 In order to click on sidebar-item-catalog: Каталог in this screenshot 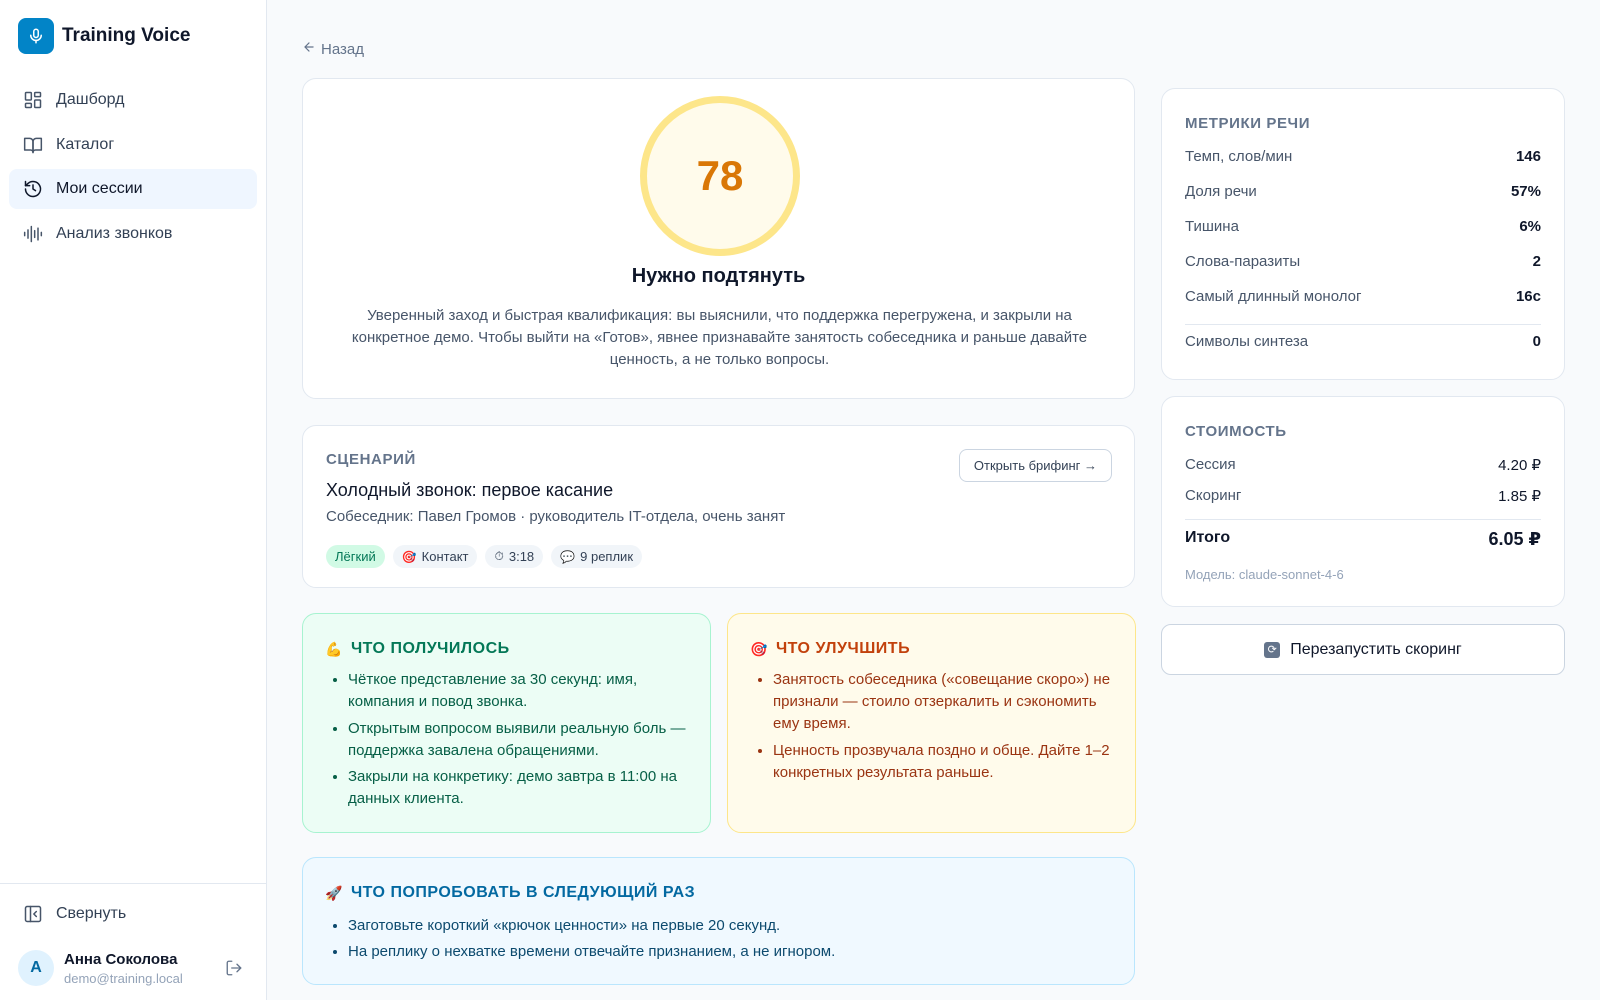, I will do `click(133, 145)`.